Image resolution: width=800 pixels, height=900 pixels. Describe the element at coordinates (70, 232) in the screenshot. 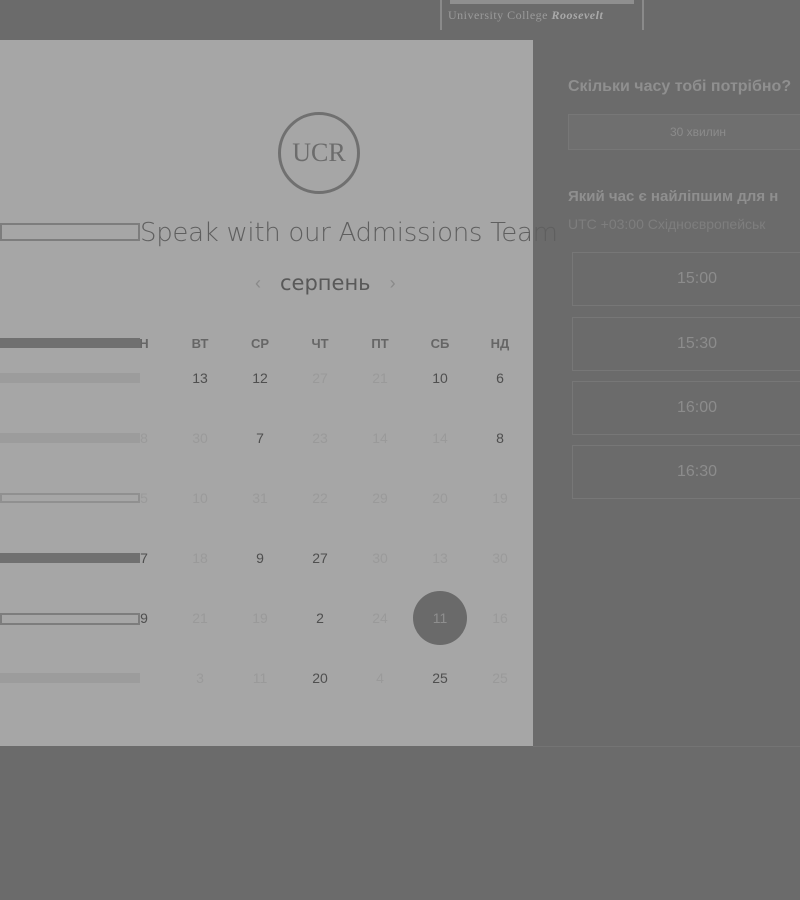

I see `redacted-field` at that location.